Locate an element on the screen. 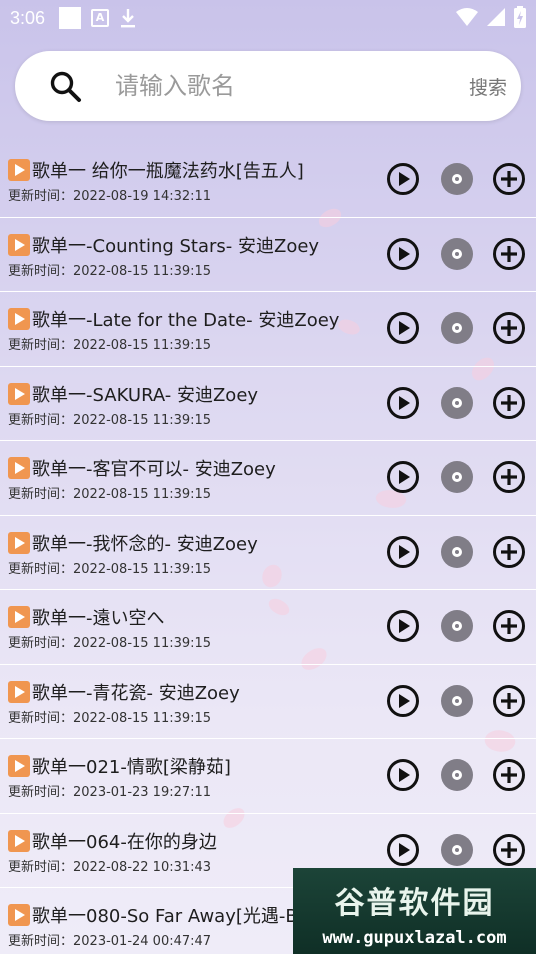 The height and width of the screenshot is (954, 536). song-title: 歌单一-青花瓷- 安迪Zoey is located at coordinates (136, 693).